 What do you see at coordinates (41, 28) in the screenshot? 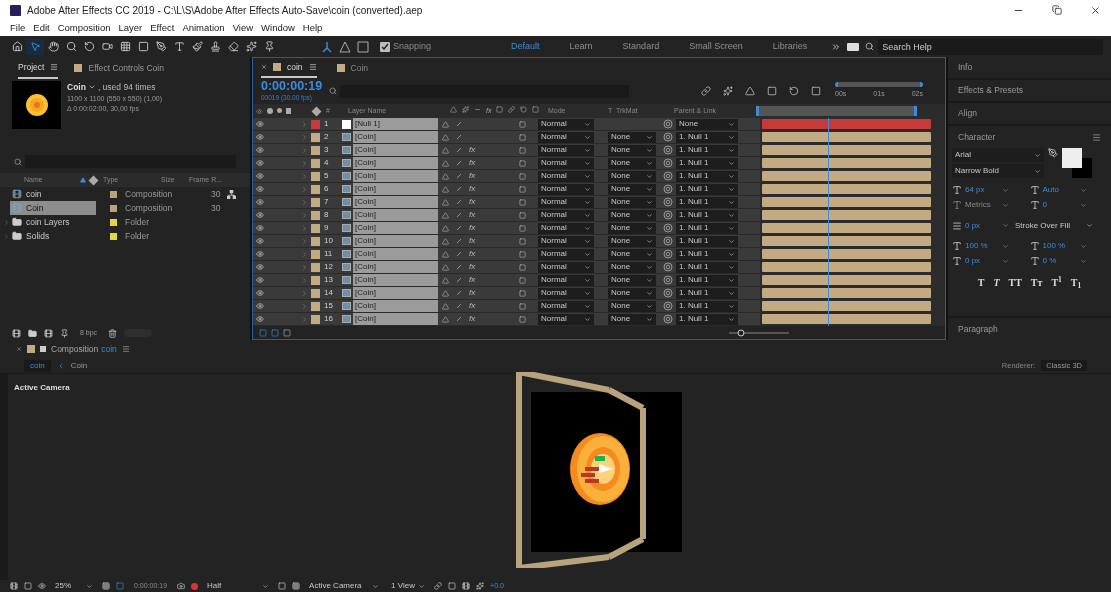
I see `menu-item: Edit` at bounding box center [41, 28].